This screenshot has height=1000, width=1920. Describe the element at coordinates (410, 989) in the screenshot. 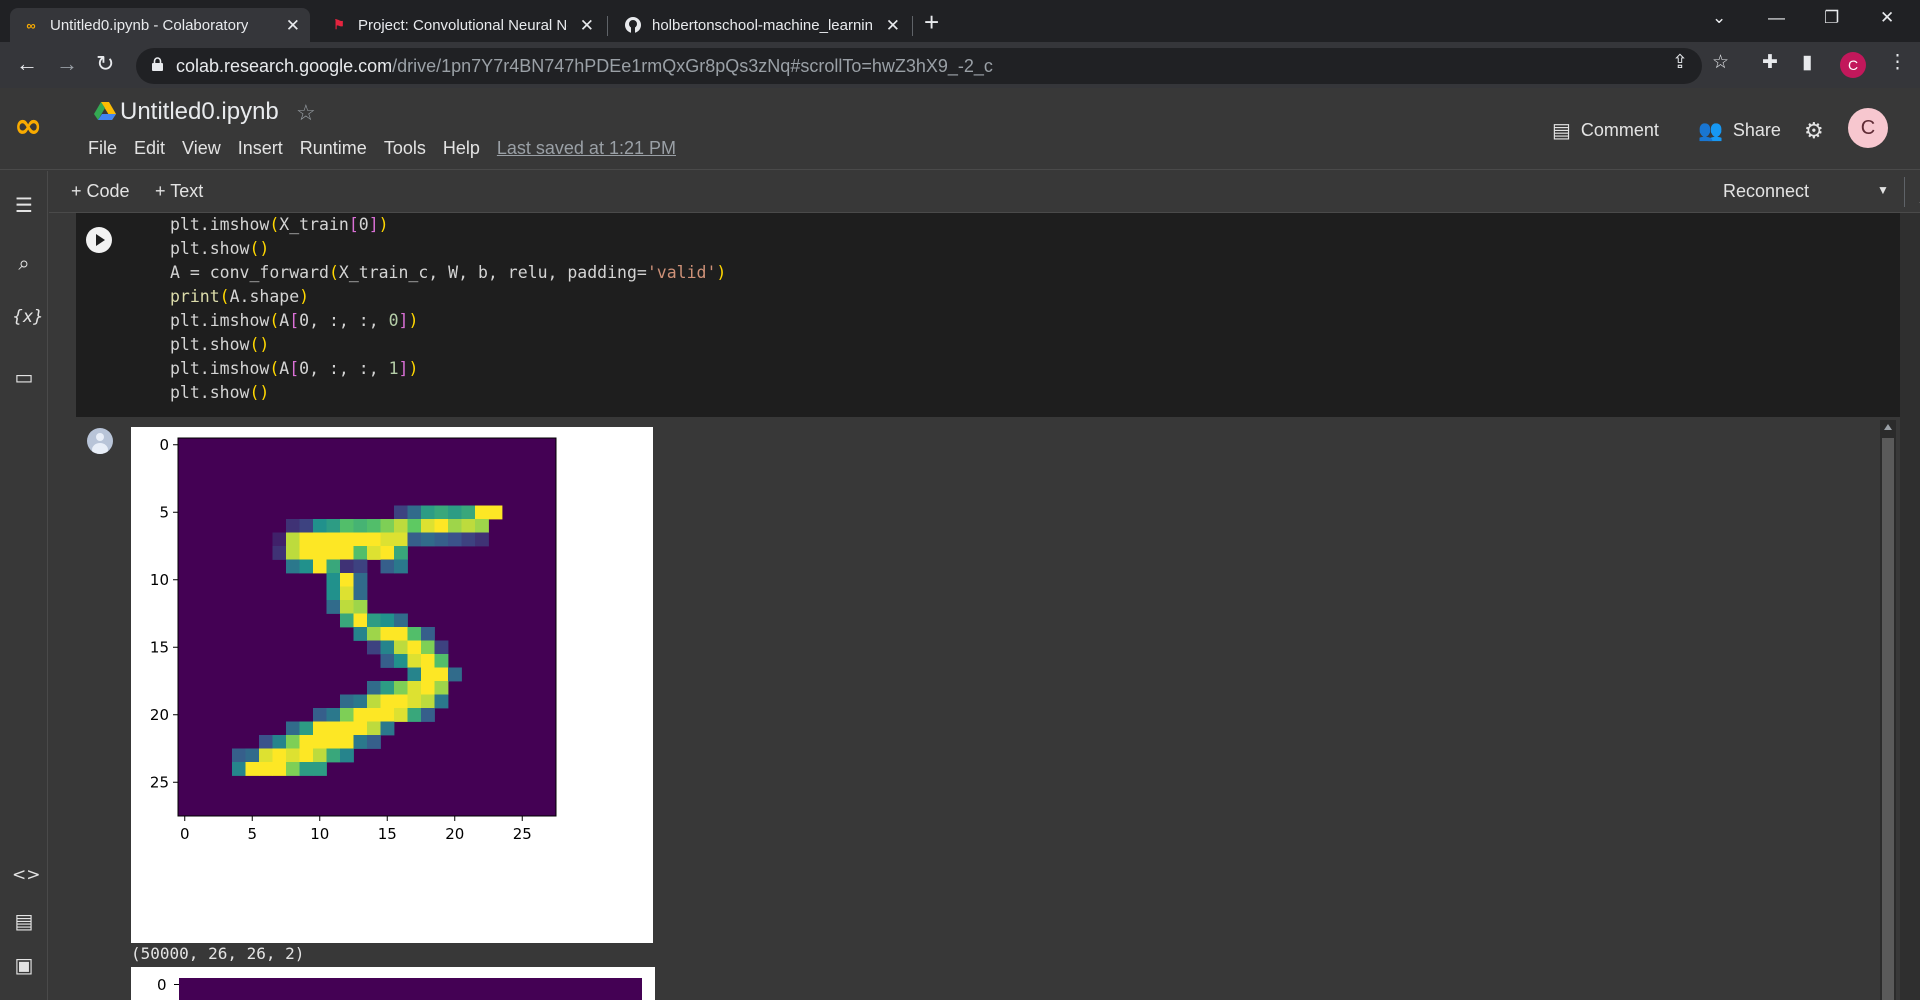

I see `second-plot-image` at that location.